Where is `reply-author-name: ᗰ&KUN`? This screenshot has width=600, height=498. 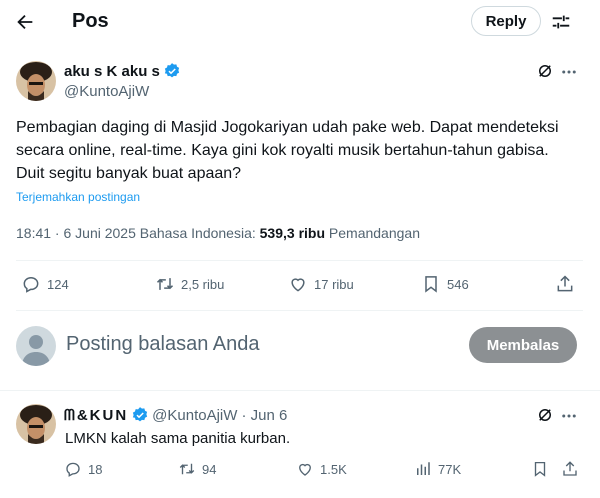
reply-author-name: ᗰ&KUN is located at coordinates (96, 415).